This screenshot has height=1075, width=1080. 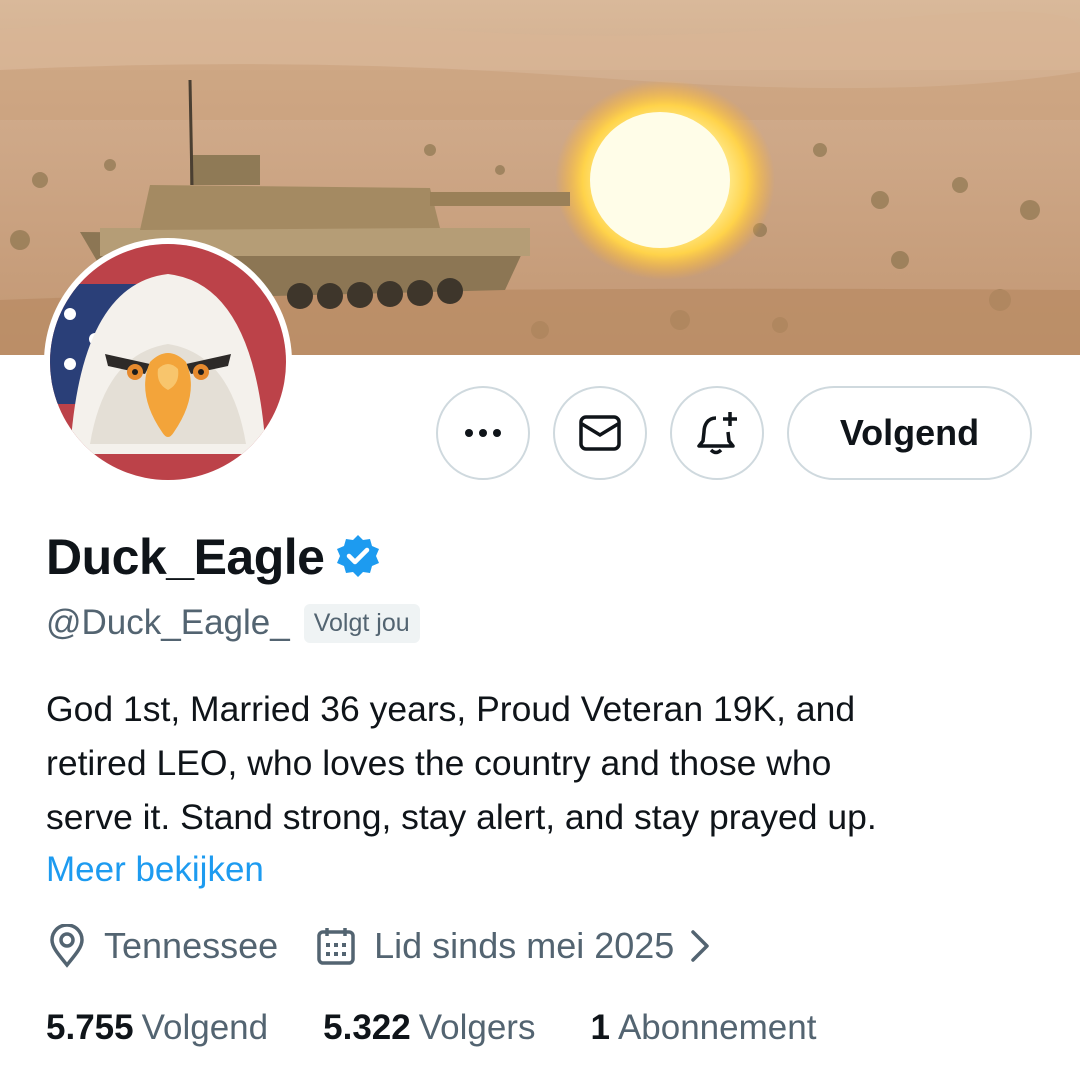 I want to click on joined-date: Lid sinds mei 2025, so click(x=523, y=946).